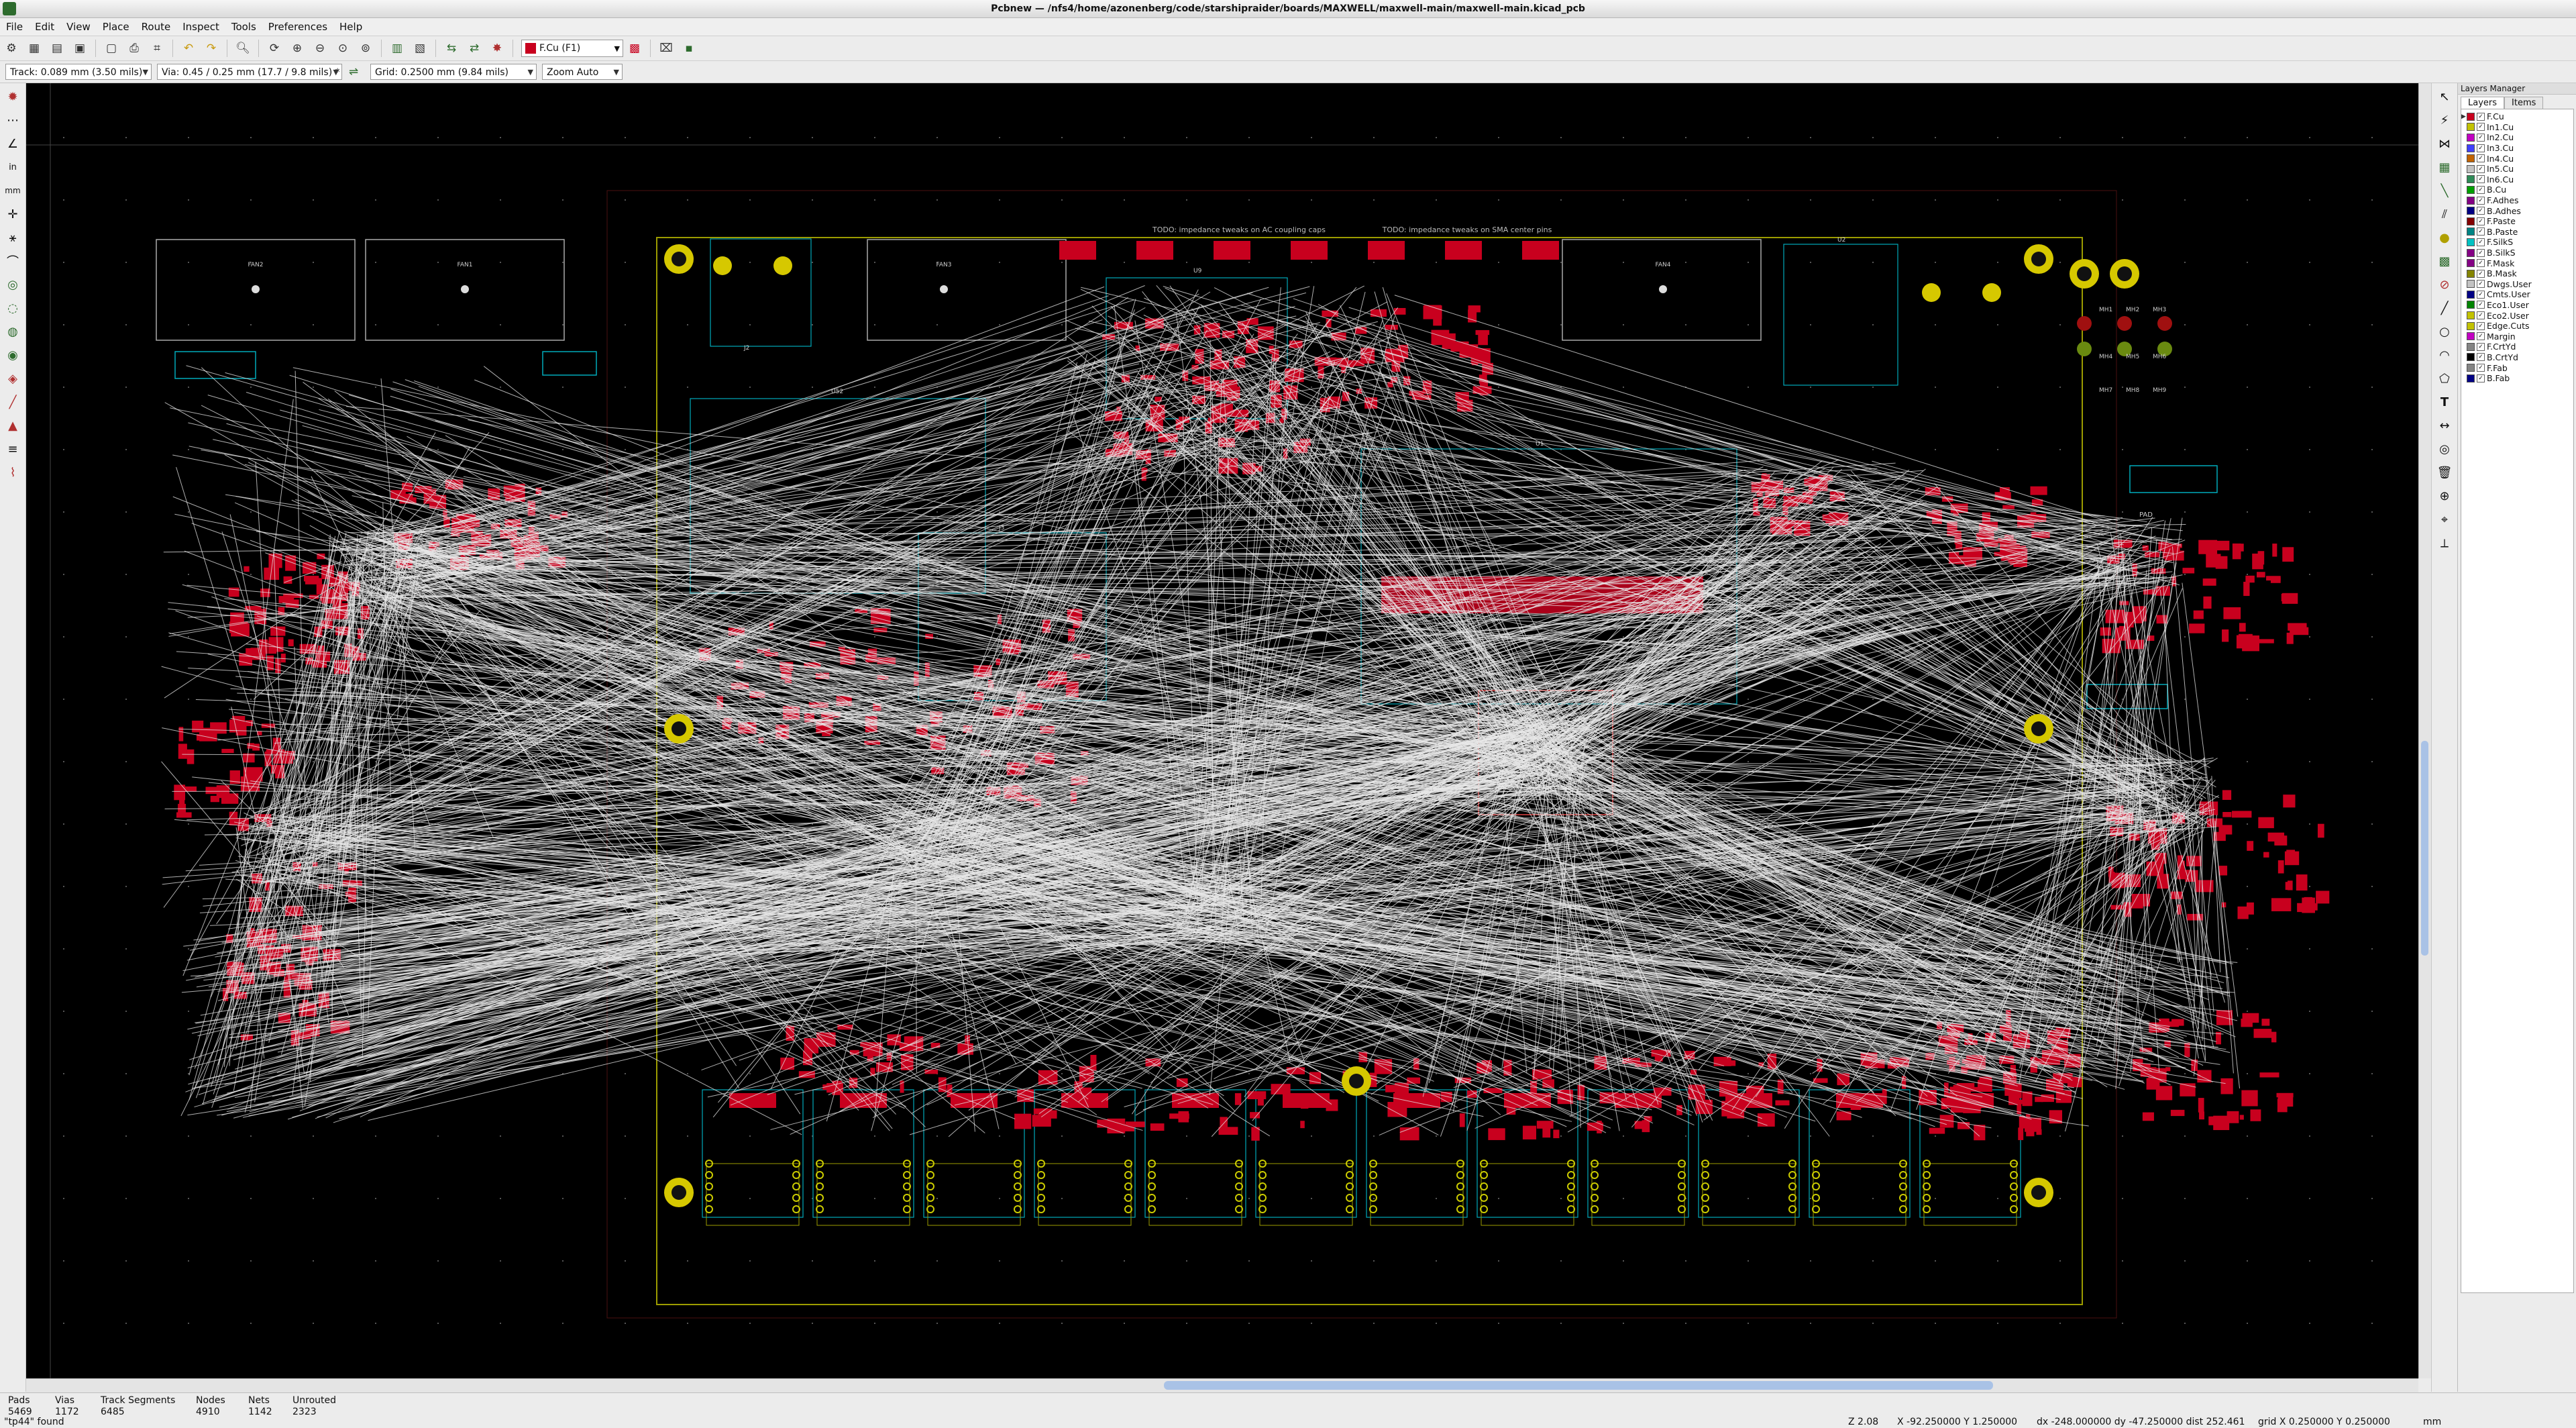  What do you see at coordinates (2517, 190) in the screenshot?
I see `layer-row: ✓B.Cu` at bounding box center [2517, 190].